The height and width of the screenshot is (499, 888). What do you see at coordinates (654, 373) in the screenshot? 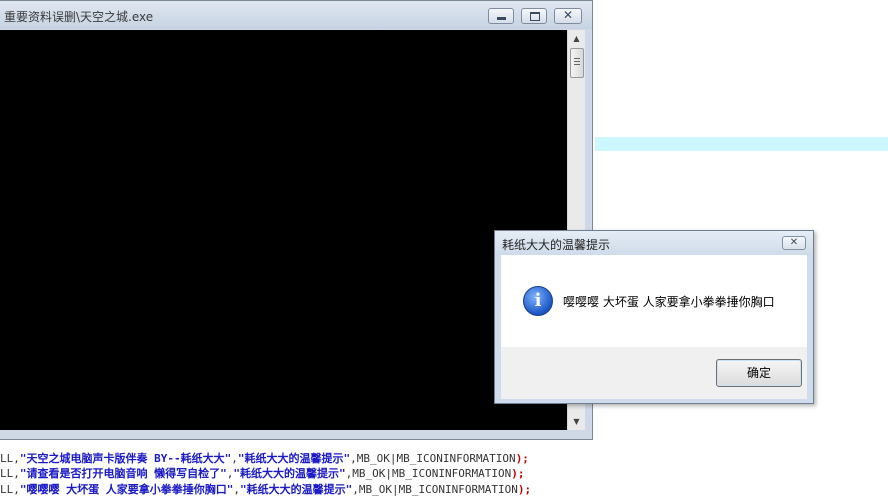
I see `dialog-footer: 确定` at bounding box center [654, 373].